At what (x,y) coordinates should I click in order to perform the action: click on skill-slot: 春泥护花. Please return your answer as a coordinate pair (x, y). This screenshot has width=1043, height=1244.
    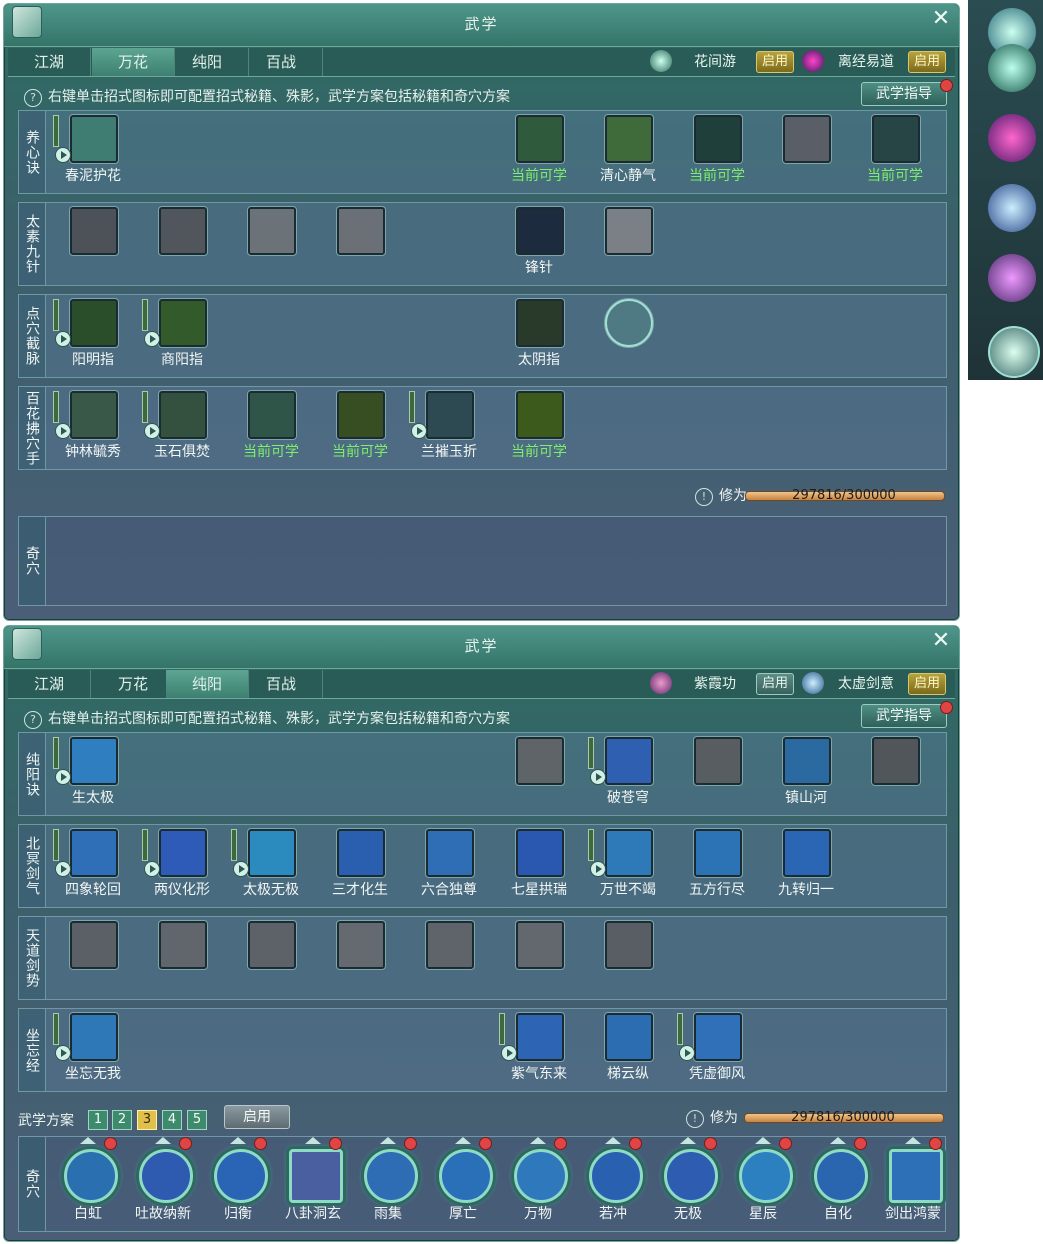
    Looking at the image, I should click on (93, 150).